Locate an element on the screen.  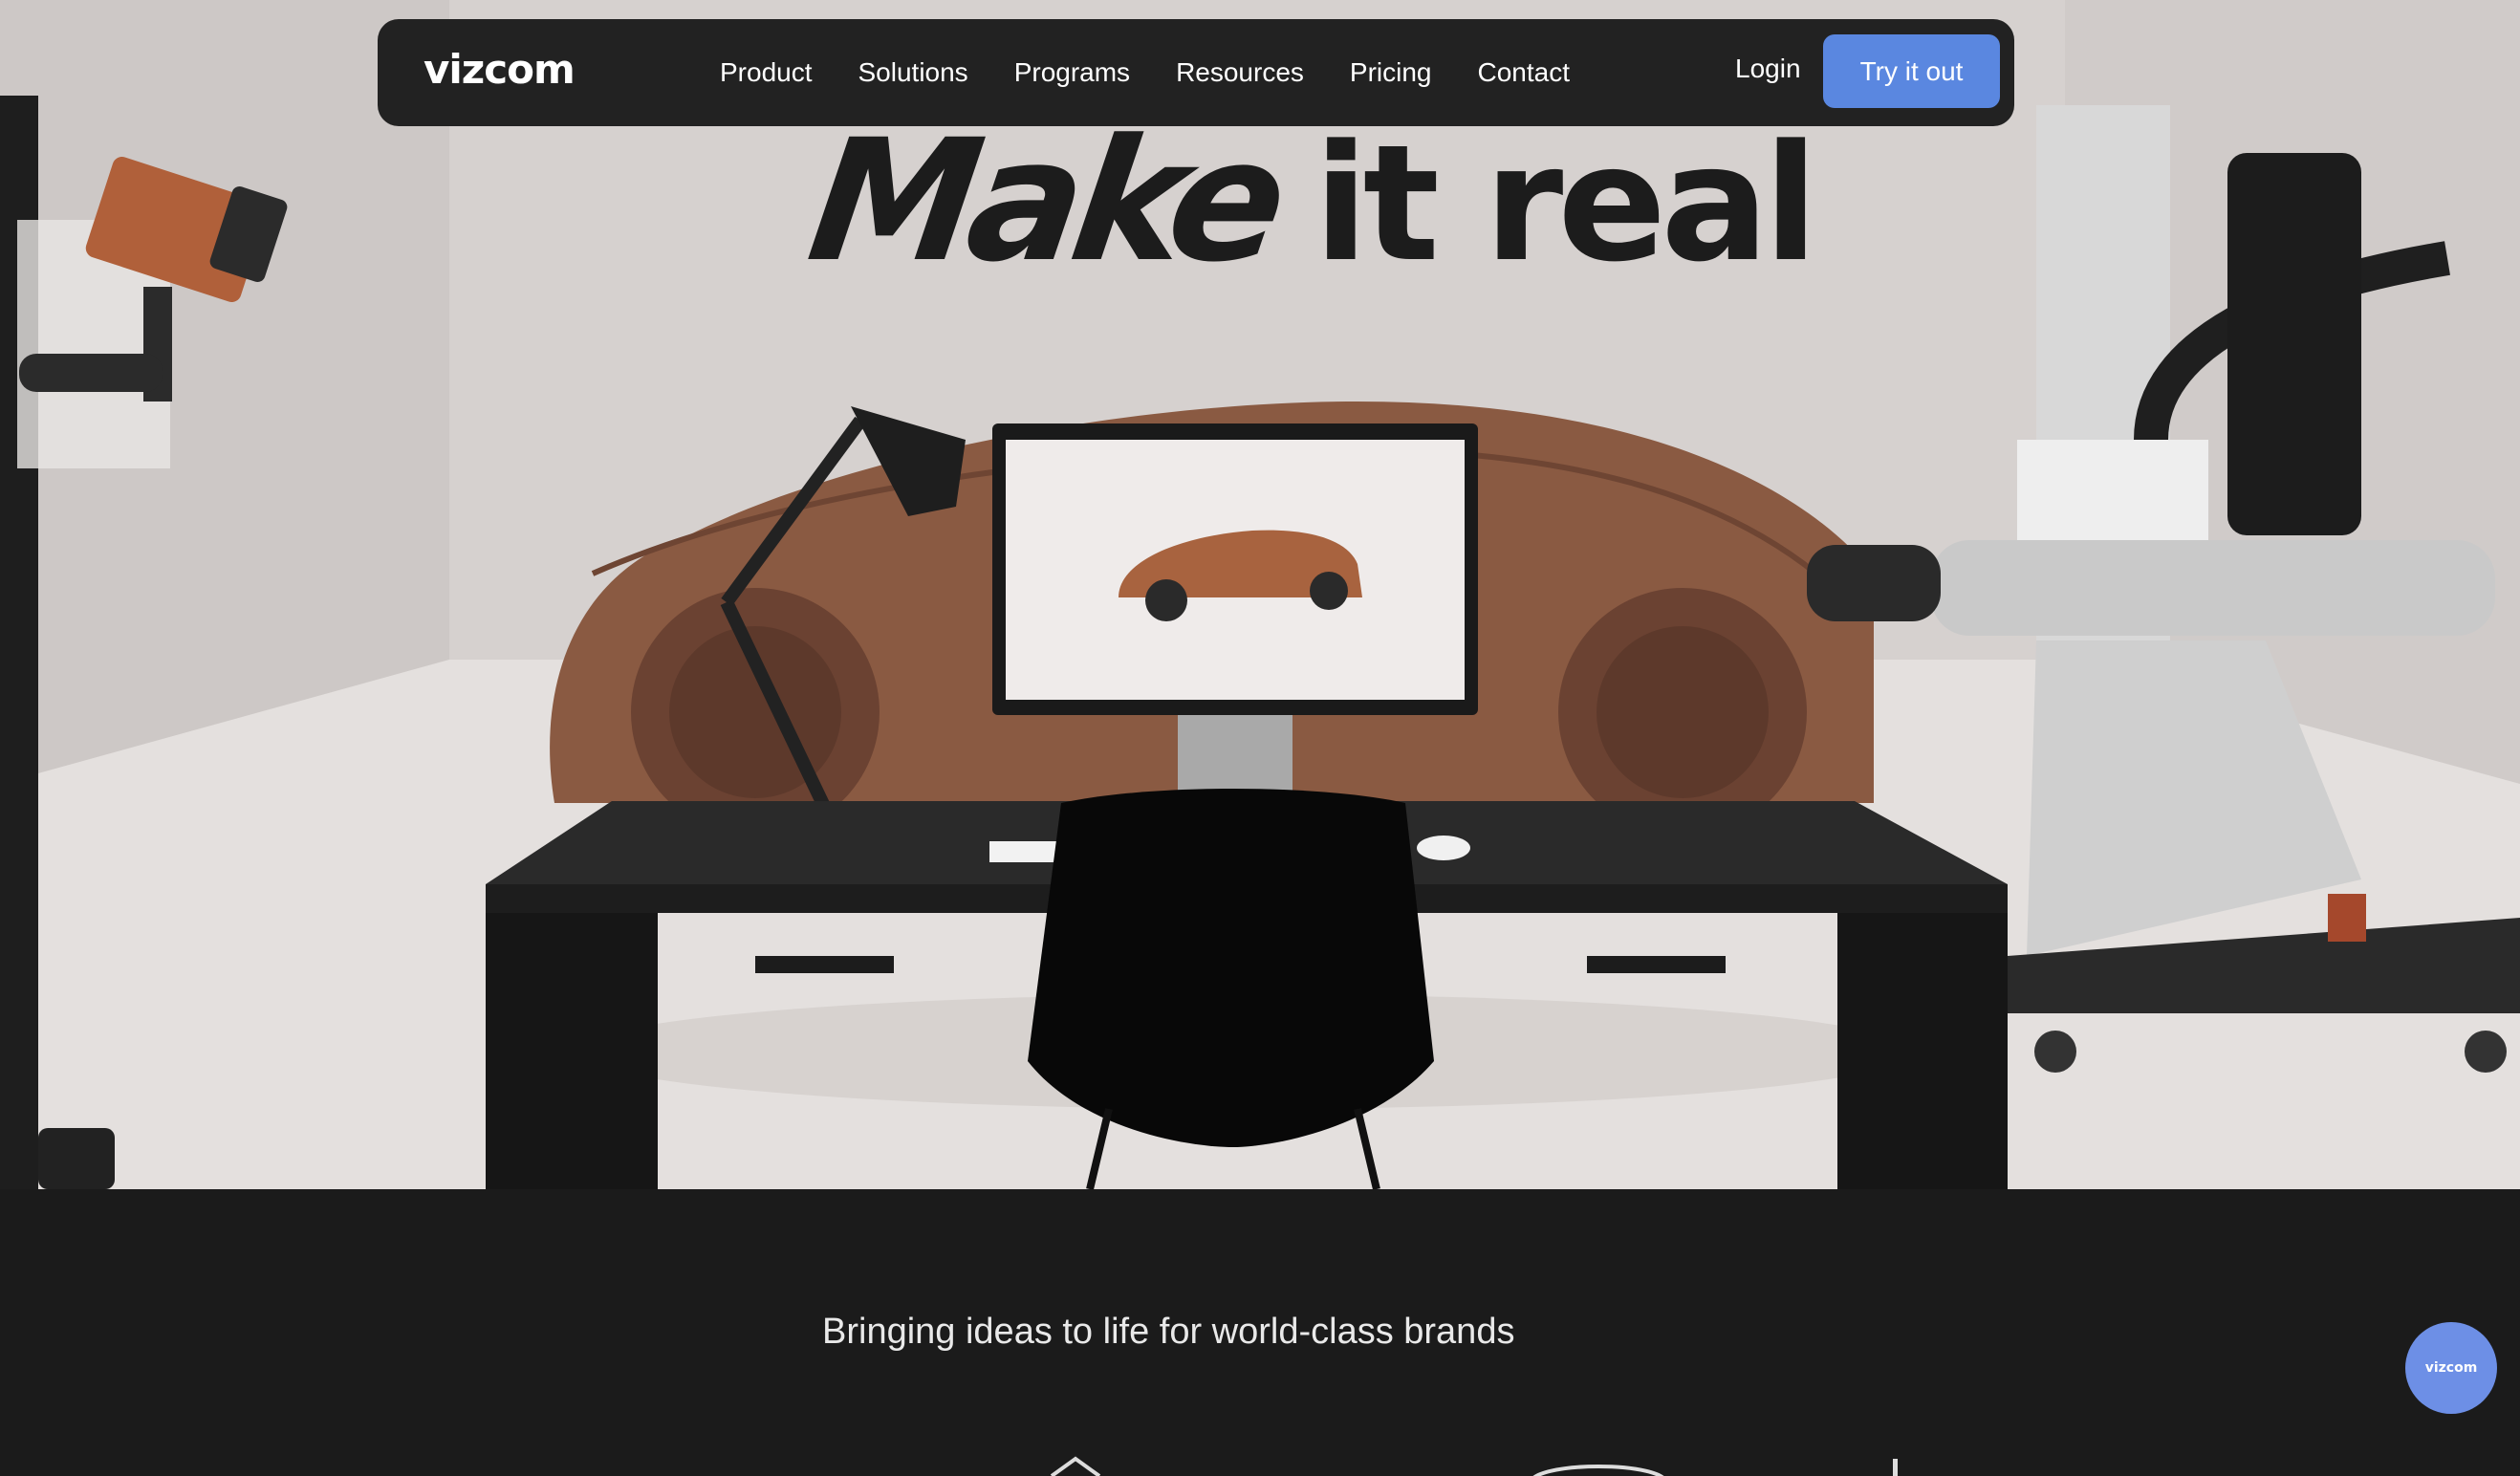
chat-widget-icon: vizcom is located at coordinates (2451, 1368).